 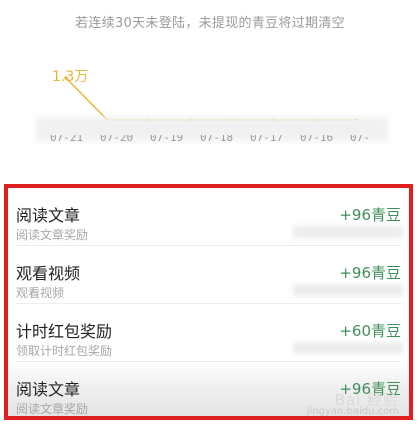 What do you see at coordinates (40, 293) in the screenshot?
I see `record-subtitle: 观看视频` at bounding box center [40, 293].